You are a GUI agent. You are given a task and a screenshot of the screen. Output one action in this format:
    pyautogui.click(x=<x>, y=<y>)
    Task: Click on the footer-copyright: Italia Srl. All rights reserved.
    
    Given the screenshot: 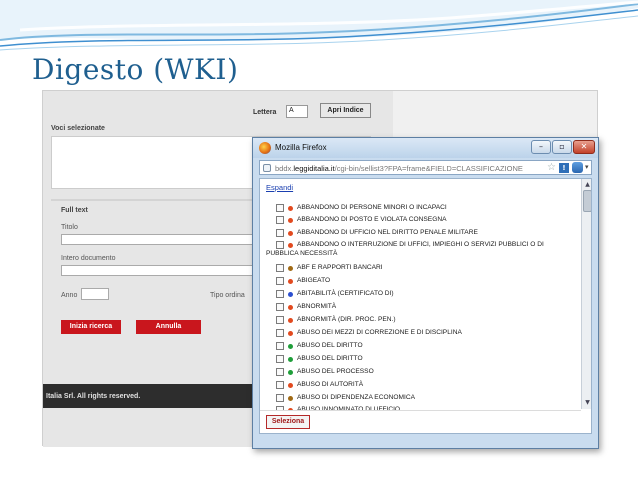 What is the action you would take?
    pyautogui.click(x=93, y=396)
    